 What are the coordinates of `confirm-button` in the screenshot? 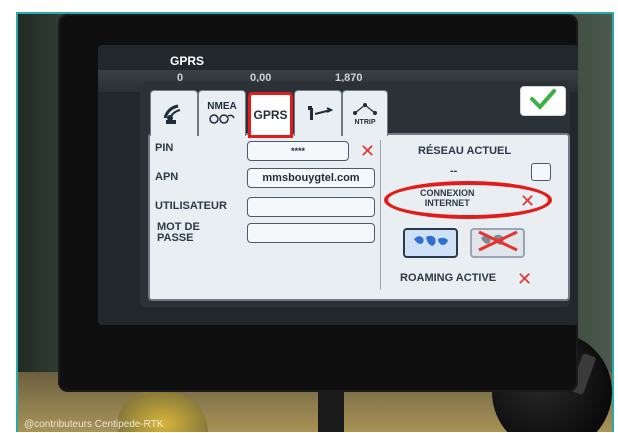 It's located at (543, 101).